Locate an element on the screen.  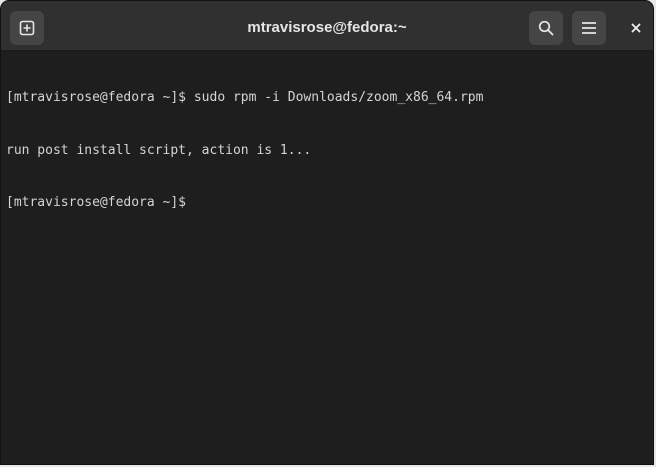
header-bar: mtravisrose@fedora:~ is located at coordinates (327, 26).